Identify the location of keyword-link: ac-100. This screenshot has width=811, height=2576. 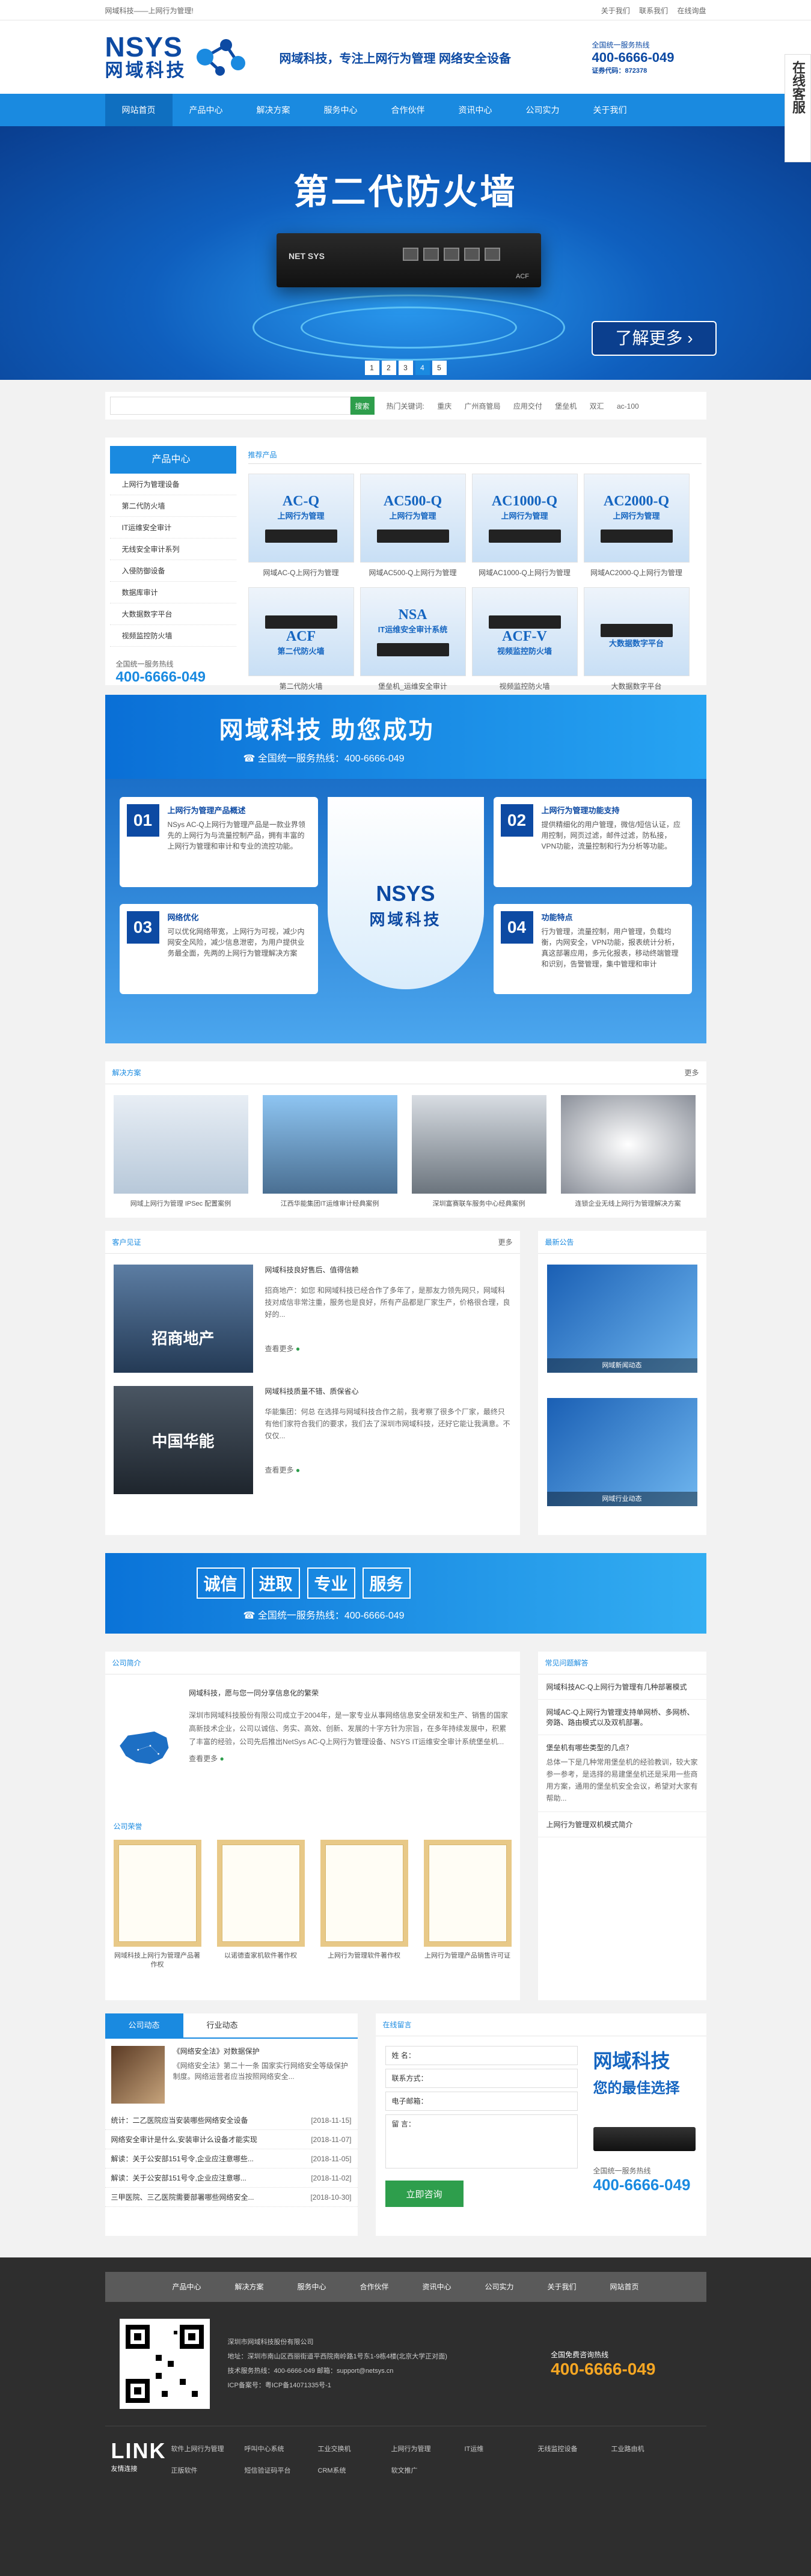
(628, 406).